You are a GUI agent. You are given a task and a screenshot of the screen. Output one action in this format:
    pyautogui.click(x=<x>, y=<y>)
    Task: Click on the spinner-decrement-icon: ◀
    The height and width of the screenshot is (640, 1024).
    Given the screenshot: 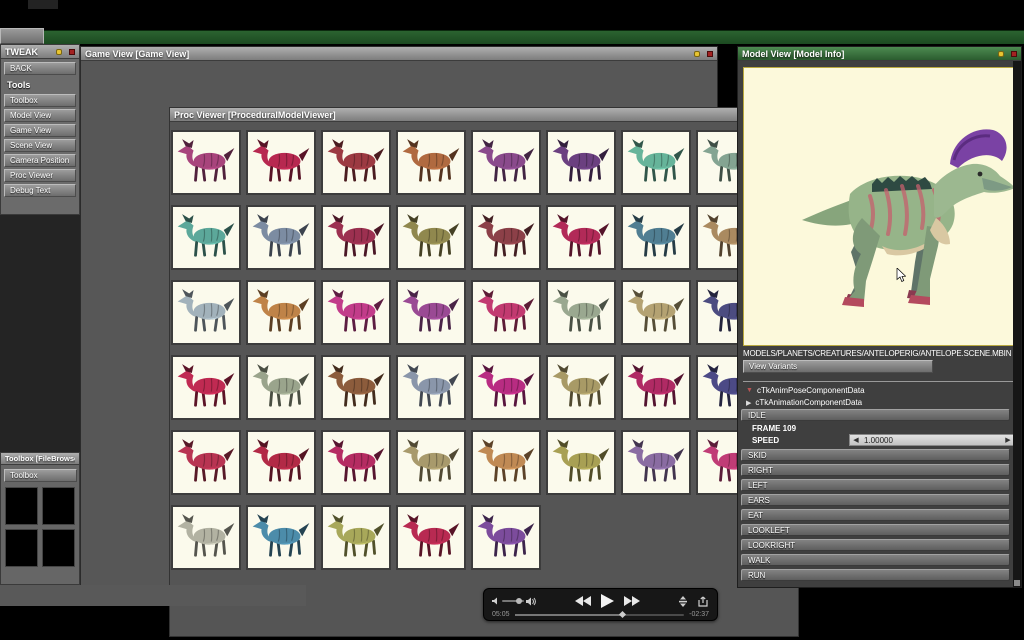 What is the action you would take?
    pyautogui.click(x=856, y=440)
    